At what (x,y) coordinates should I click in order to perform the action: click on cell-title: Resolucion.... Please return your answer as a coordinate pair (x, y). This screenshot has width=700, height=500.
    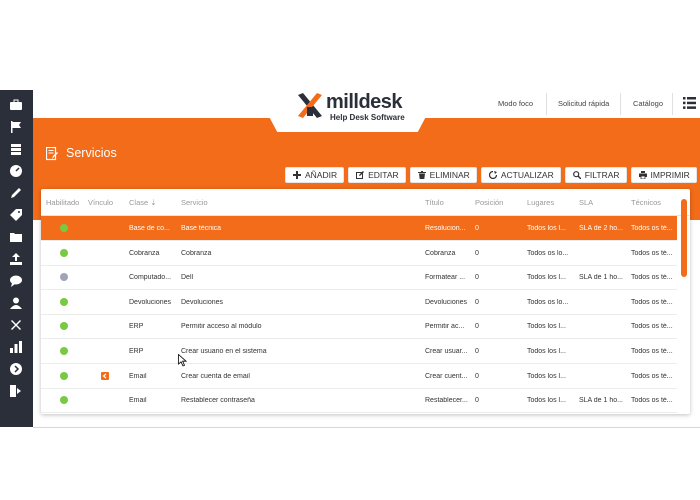
    Looking at the image, I should click on (445, 228).